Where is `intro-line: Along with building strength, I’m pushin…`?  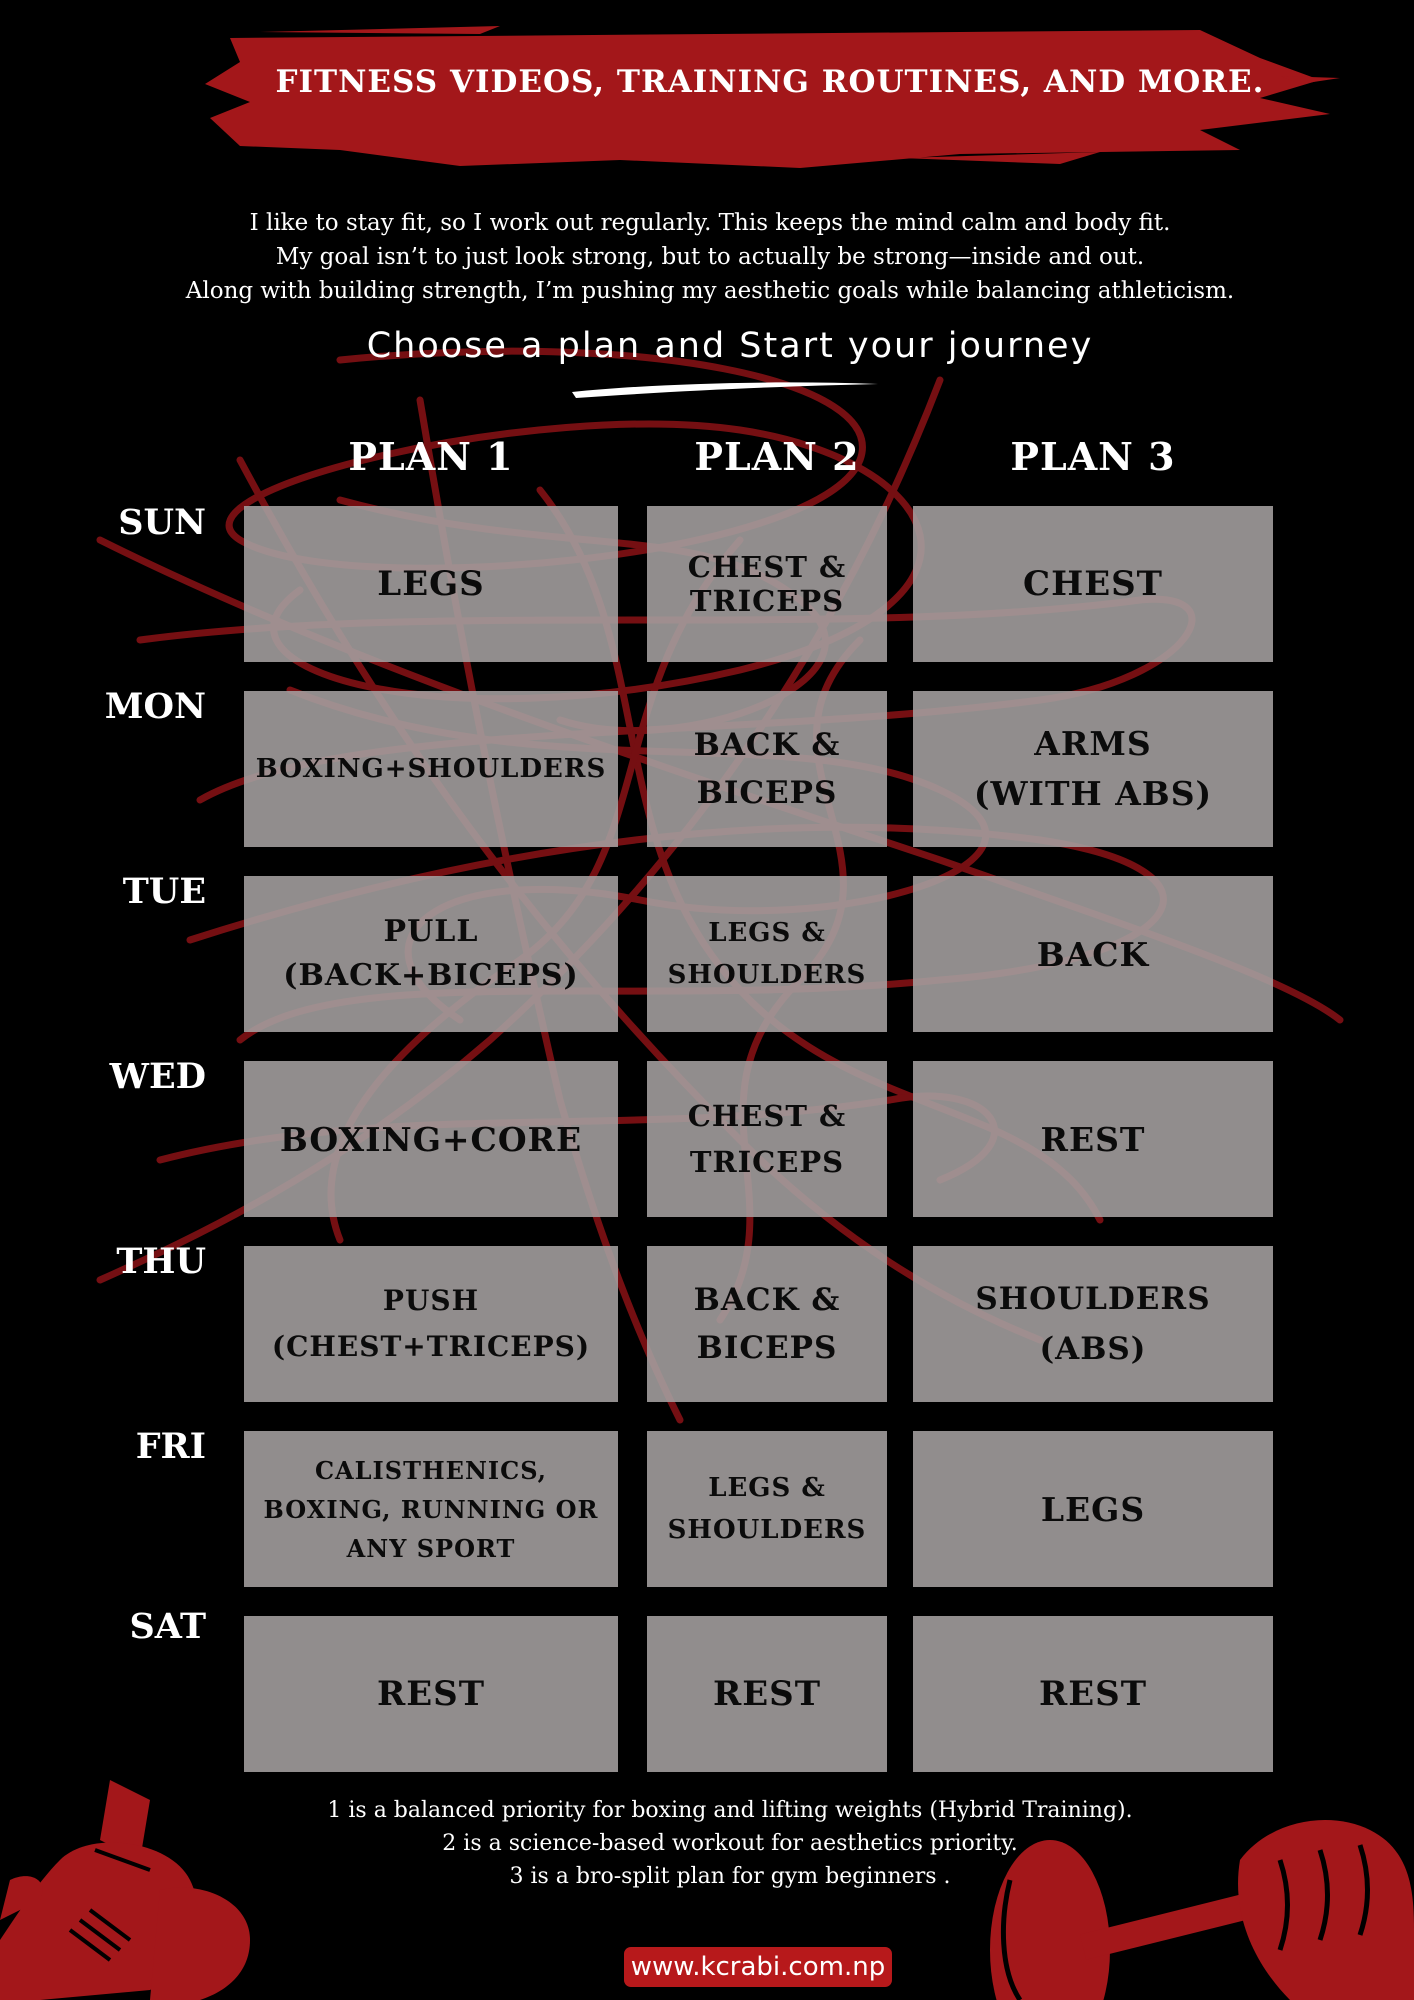 intro-line: Along with building strength, I’m pushin… is located at coordinates (710, 291).